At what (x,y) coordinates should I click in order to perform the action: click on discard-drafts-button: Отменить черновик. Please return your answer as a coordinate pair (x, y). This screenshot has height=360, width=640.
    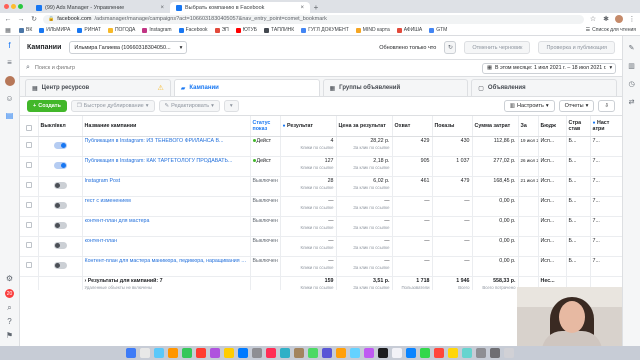
    Looking at the image, I should click on (497, 47).